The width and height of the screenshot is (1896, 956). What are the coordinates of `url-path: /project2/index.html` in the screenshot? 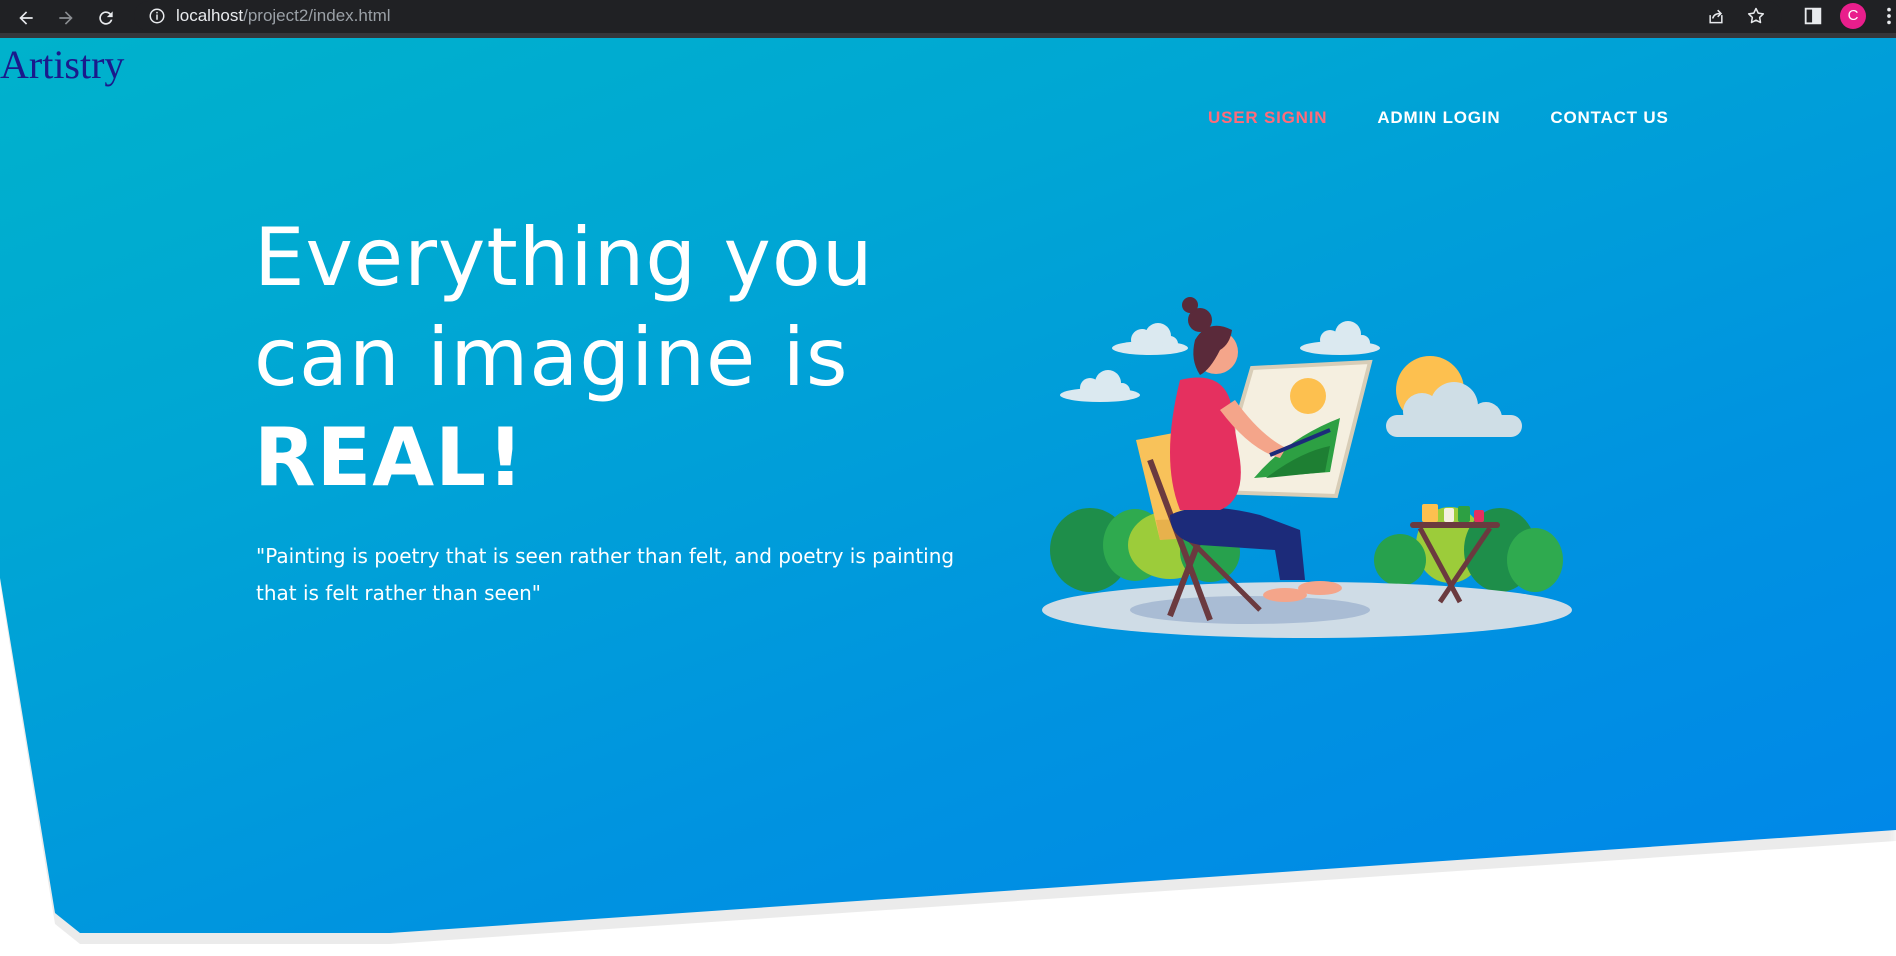 It's located at (317, 15).